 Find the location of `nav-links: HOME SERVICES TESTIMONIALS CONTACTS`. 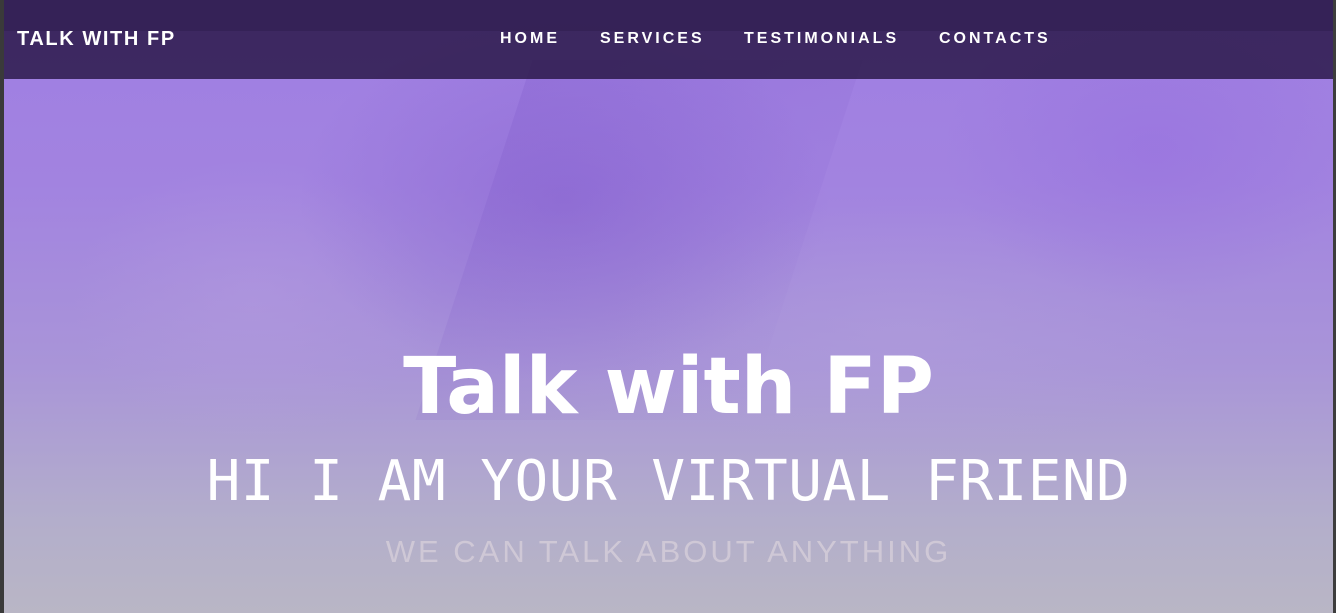

nav-links: HOME SERVICES TESTIMONIALS CONTACTS is located at coordinates (668, 39).